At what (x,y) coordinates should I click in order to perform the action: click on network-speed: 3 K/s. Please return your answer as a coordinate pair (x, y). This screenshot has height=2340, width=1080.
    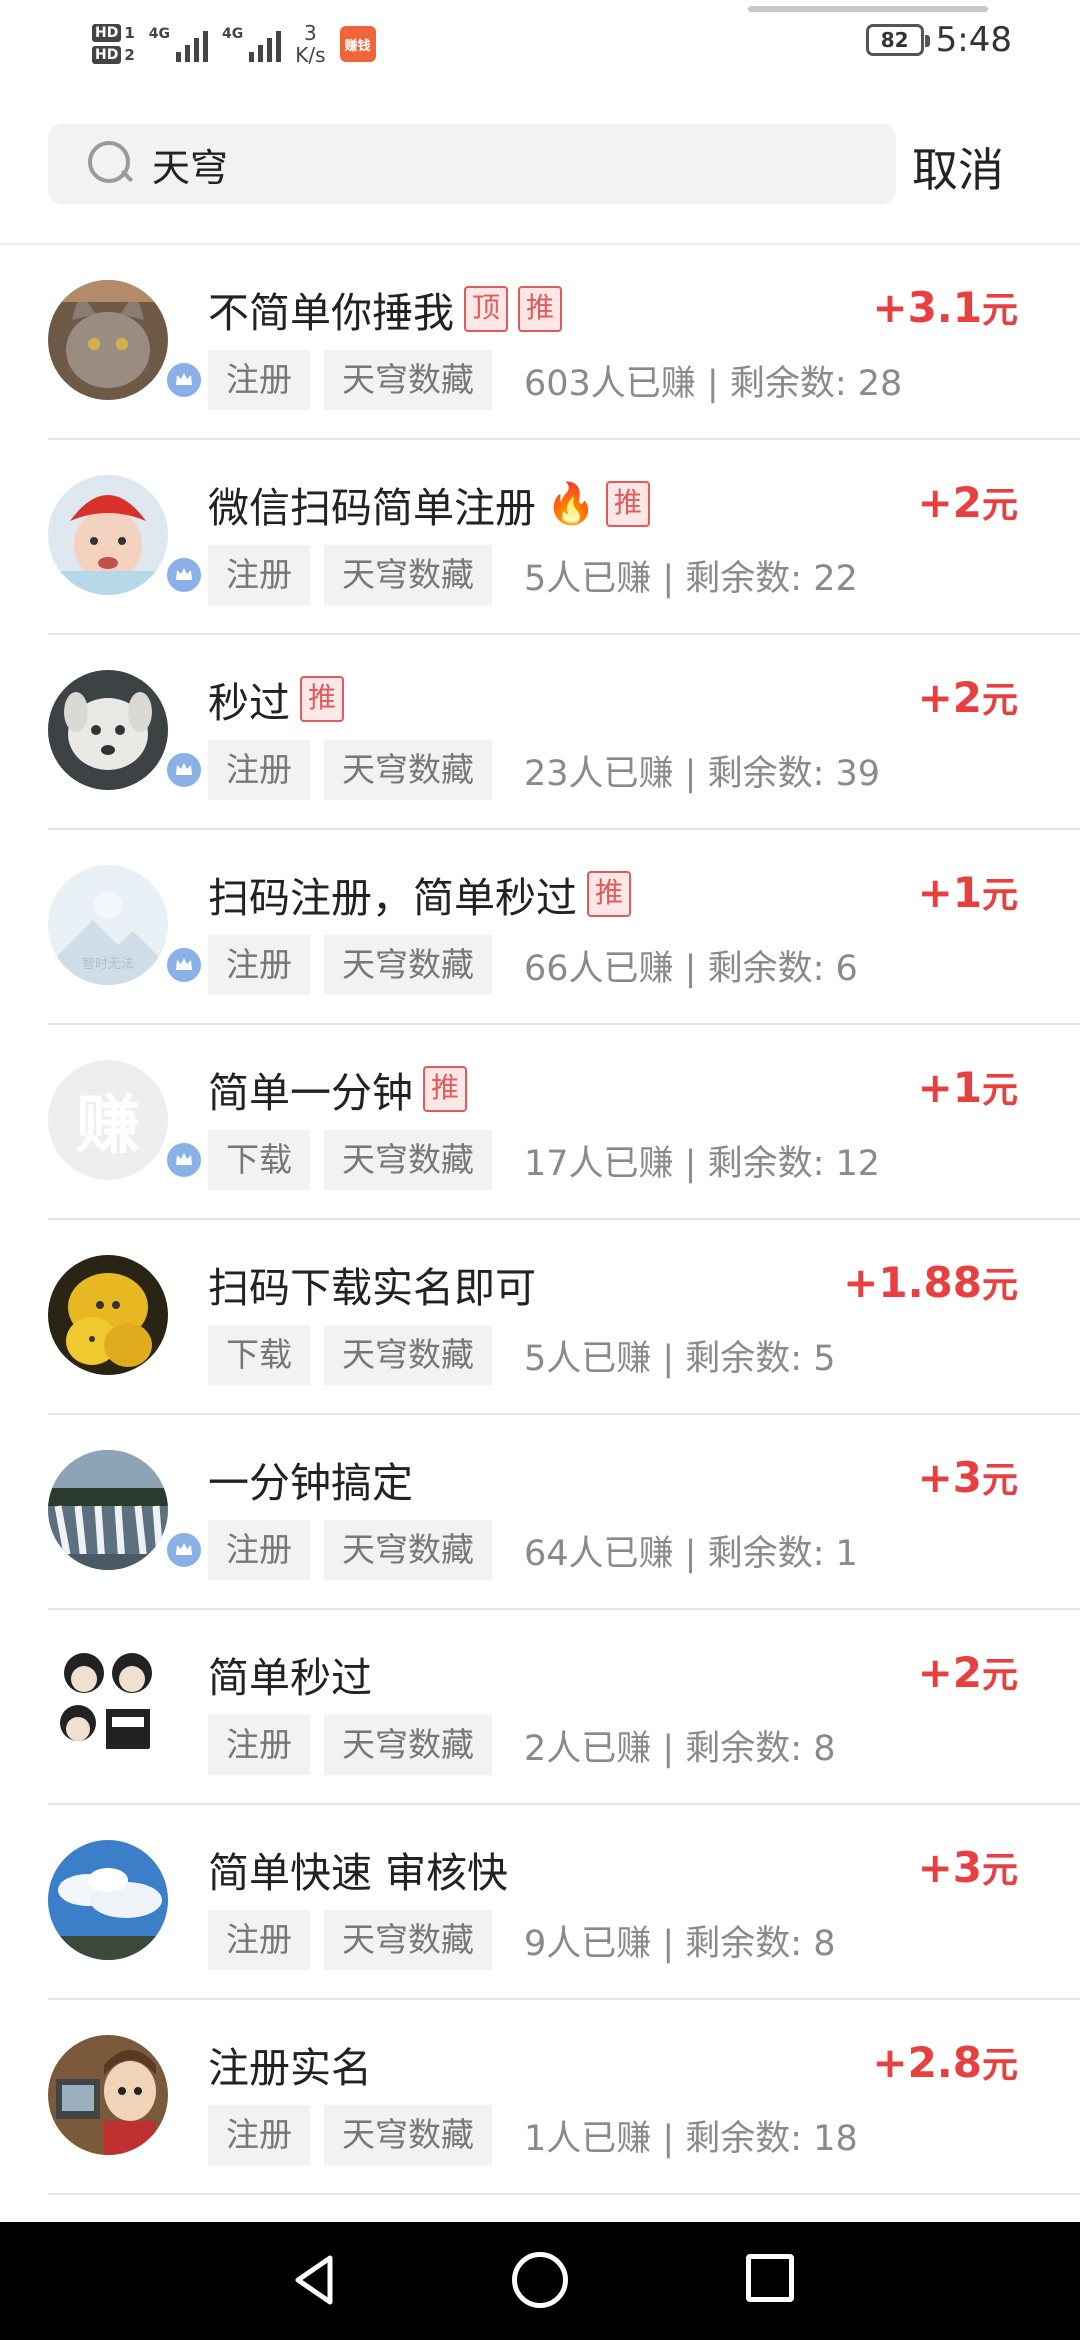
    Looking at the image, I should click on (310, 44).